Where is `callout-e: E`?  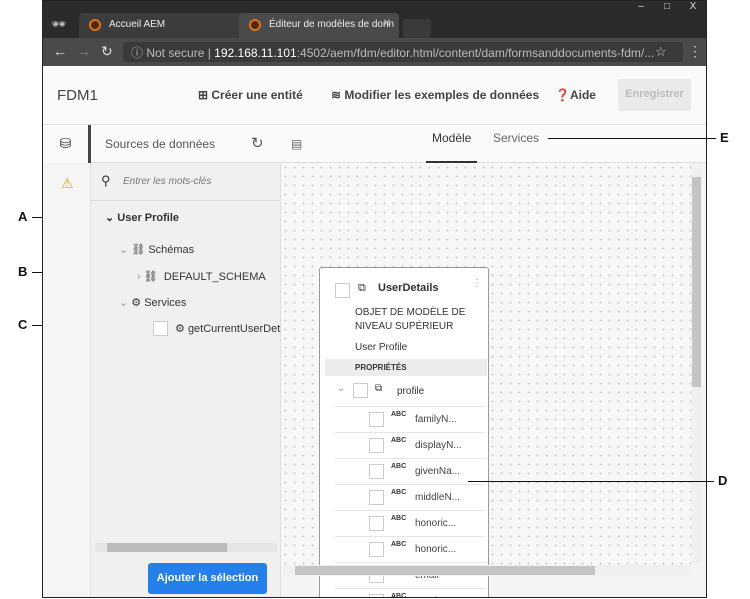
callout-e: E is located at coordinates (724, 137).